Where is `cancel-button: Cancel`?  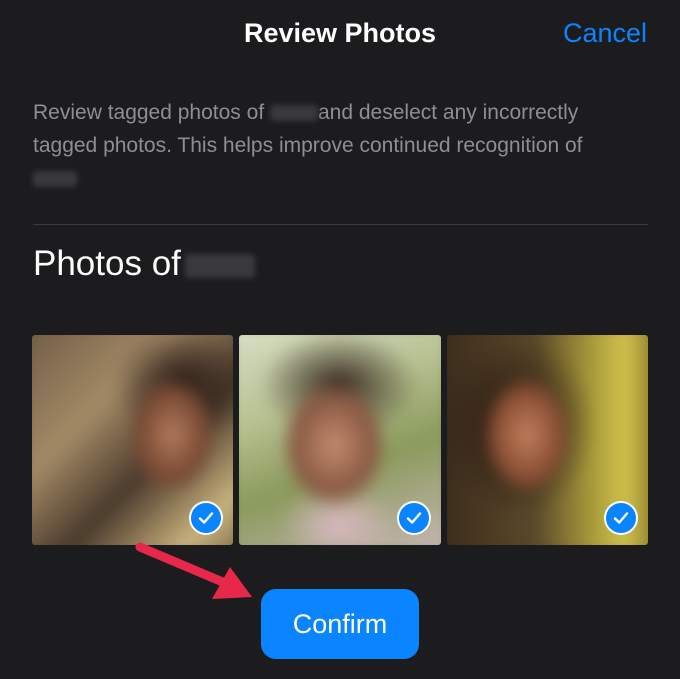 cancel-button: Cancel is located at coordinates (605, 33).